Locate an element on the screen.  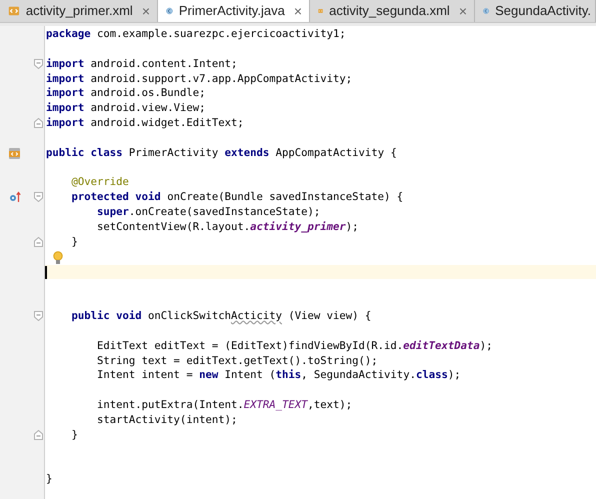
override-icon is located at coordinates (15, 197).